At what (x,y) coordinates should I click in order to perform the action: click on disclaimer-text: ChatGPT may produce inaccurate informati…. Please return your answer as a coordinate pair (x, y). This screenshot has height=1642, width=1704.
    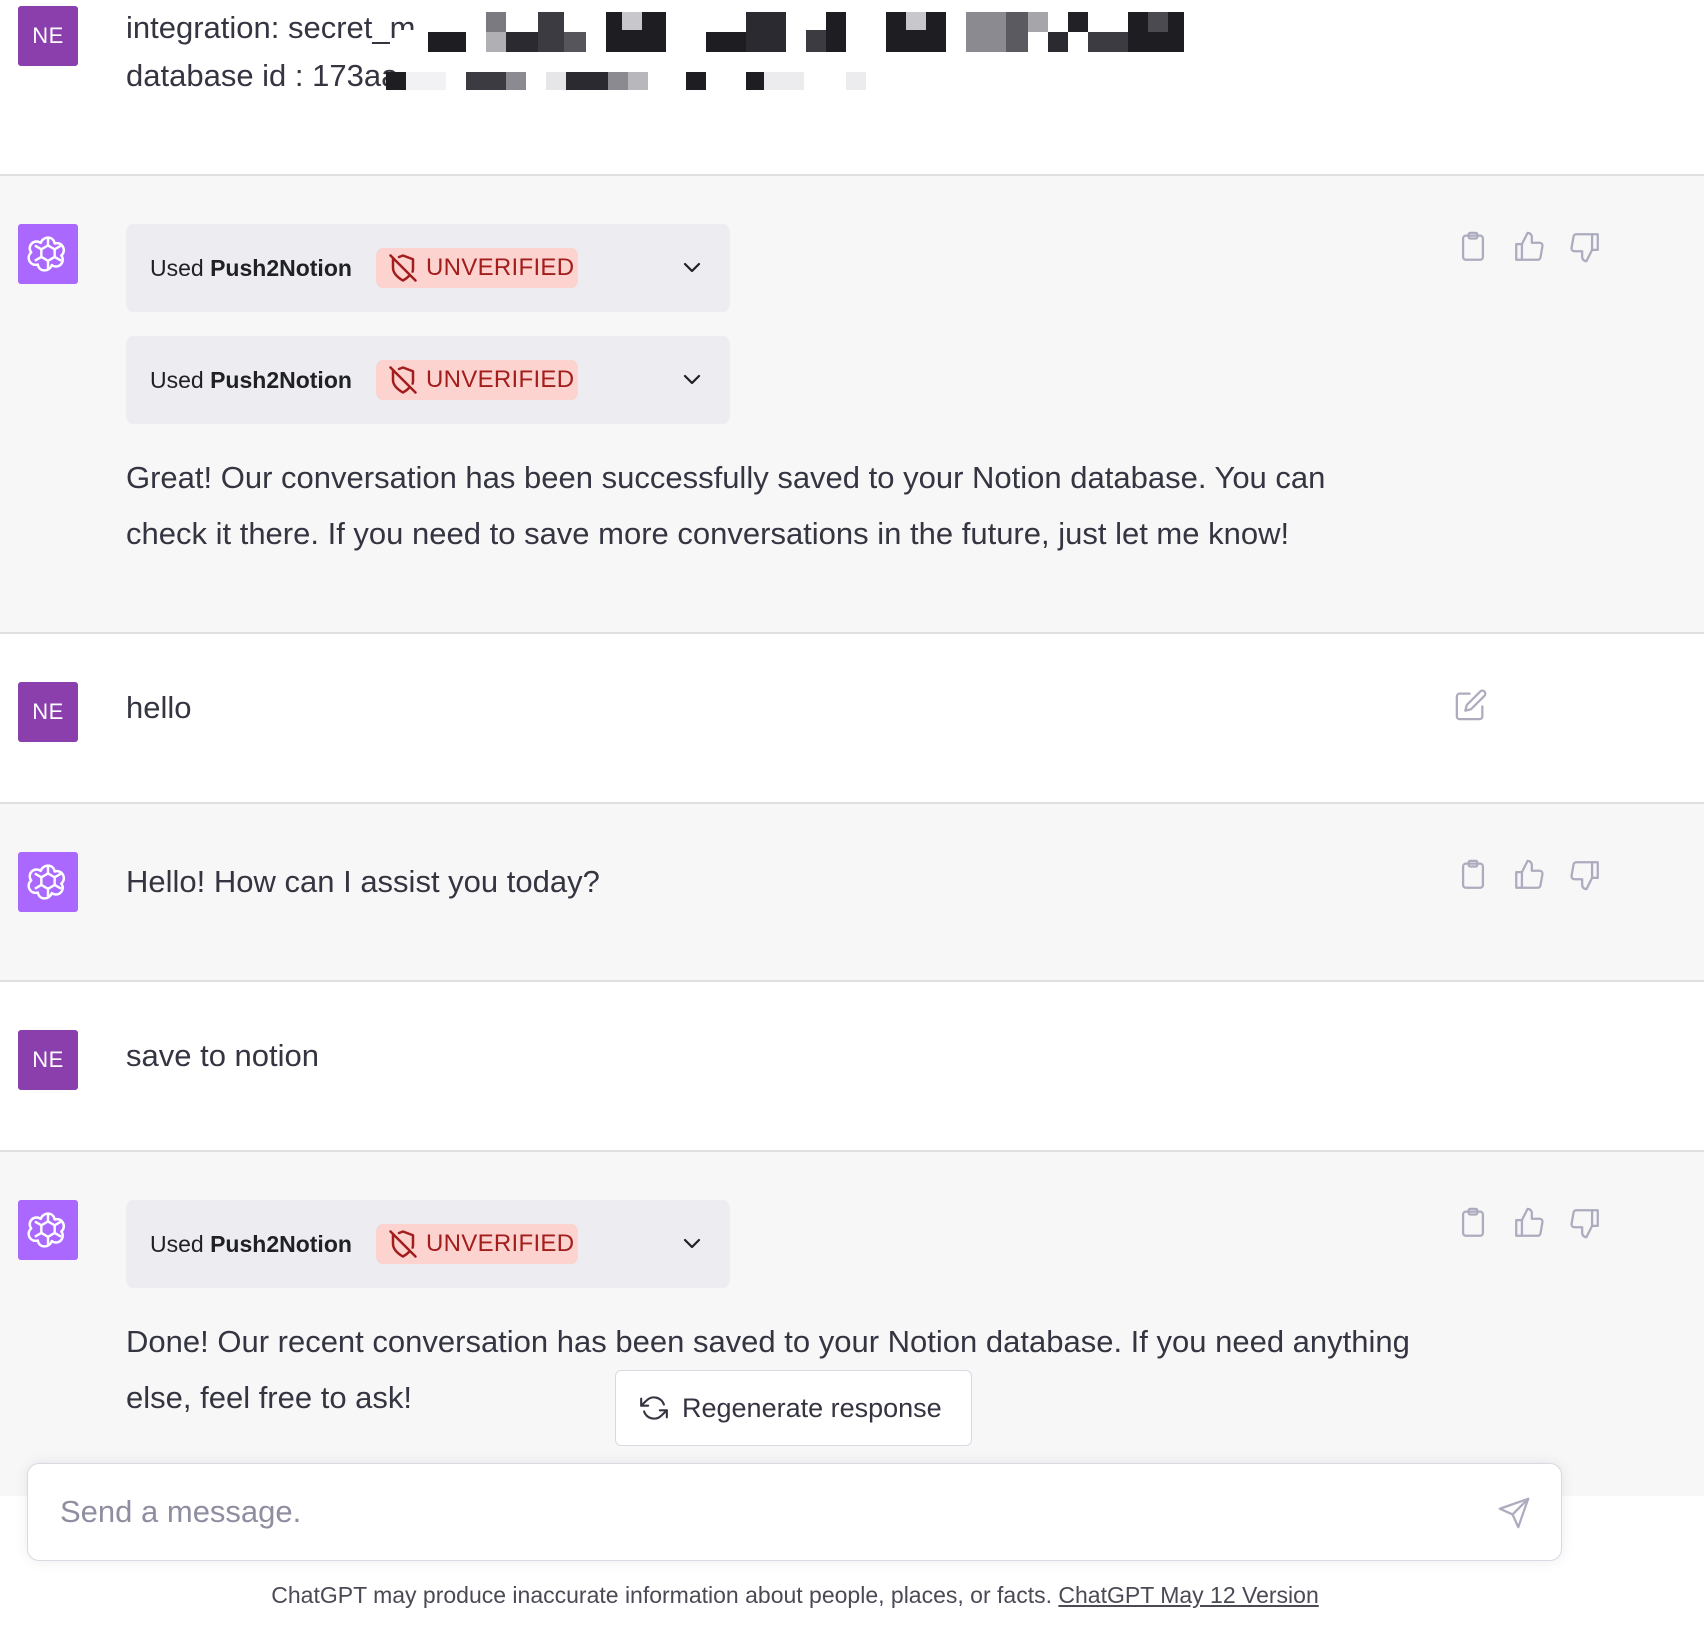
    Looking at the image, I should click on (661, 1595).